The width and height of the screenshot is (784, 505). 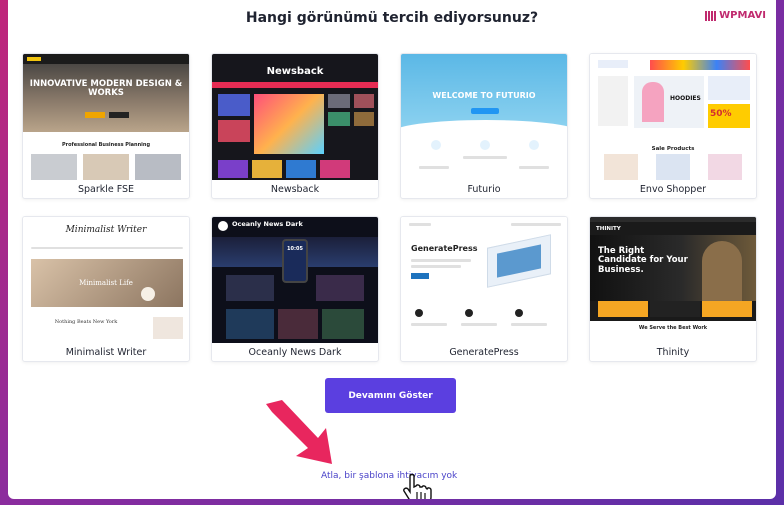 I want to click on template-name: Oceanly News Dark, so click(x=295, y=352).